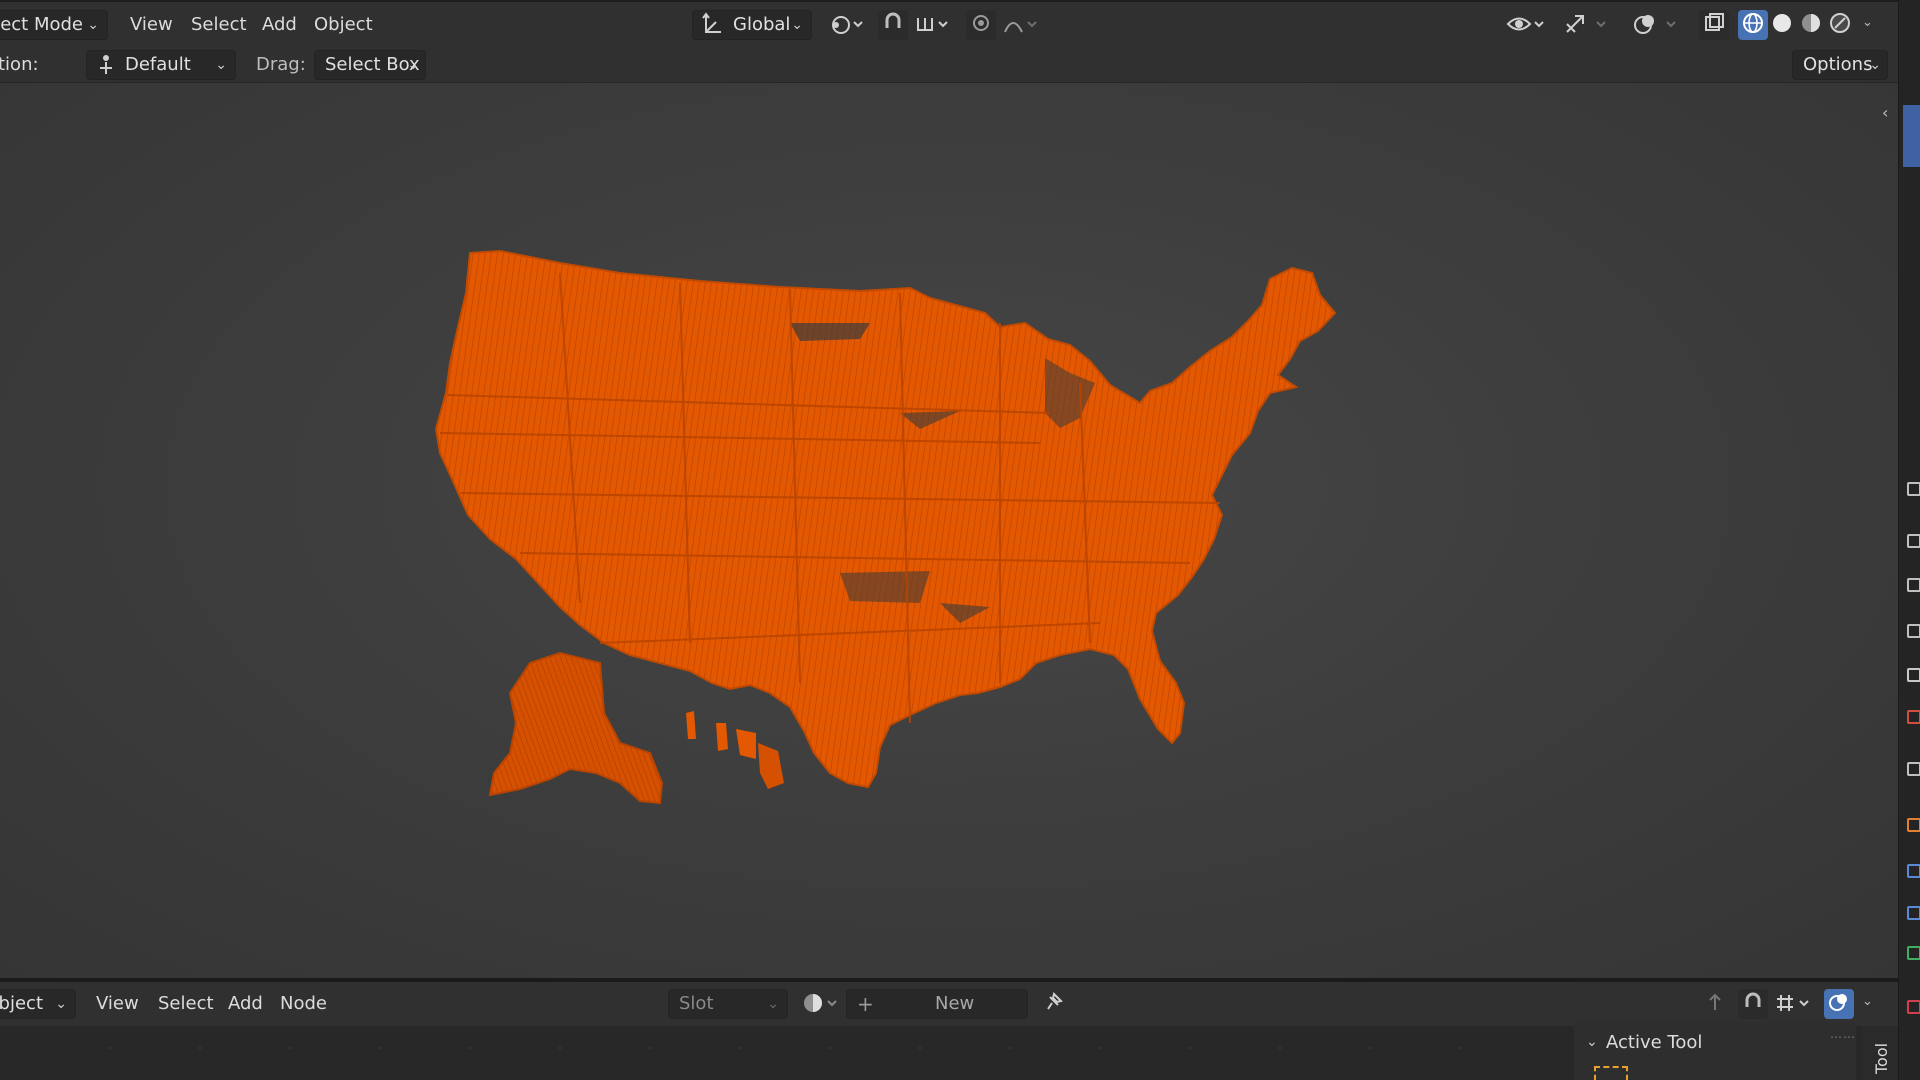 This screenshot has width=1920, height=1080. I want to click on orientation-default-icon, so click(106, 69).